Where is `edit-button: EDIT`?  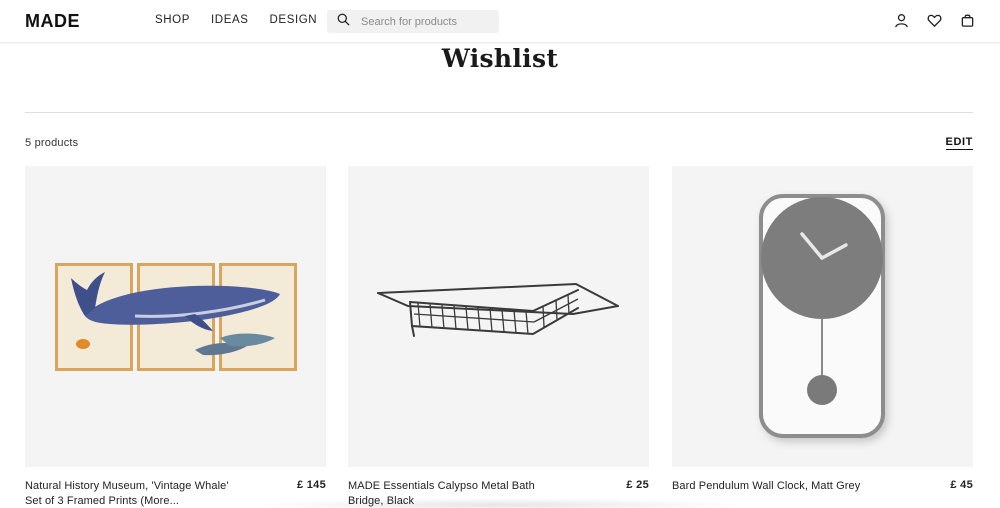 edit-button: EDIT is located at coordinates (959, 143).